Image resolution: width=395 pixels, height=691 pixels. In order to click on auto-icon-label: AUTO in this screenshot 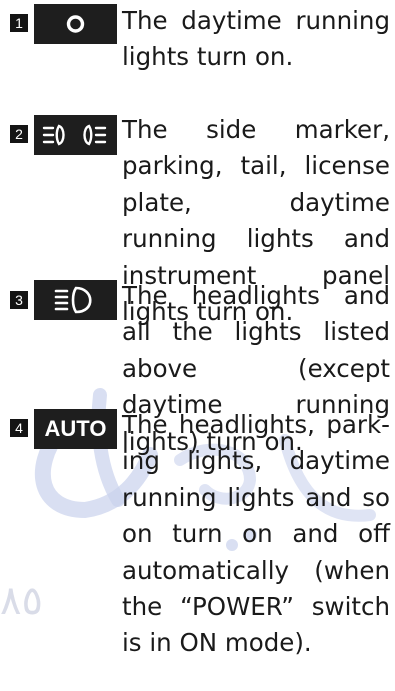, I will do `click(75, 428)`.